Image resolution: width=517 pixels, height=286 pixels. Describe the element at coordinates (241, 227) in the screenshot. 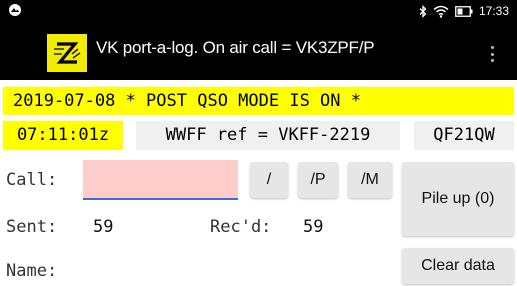

I see `recd-label: Rec'd:` at that location.